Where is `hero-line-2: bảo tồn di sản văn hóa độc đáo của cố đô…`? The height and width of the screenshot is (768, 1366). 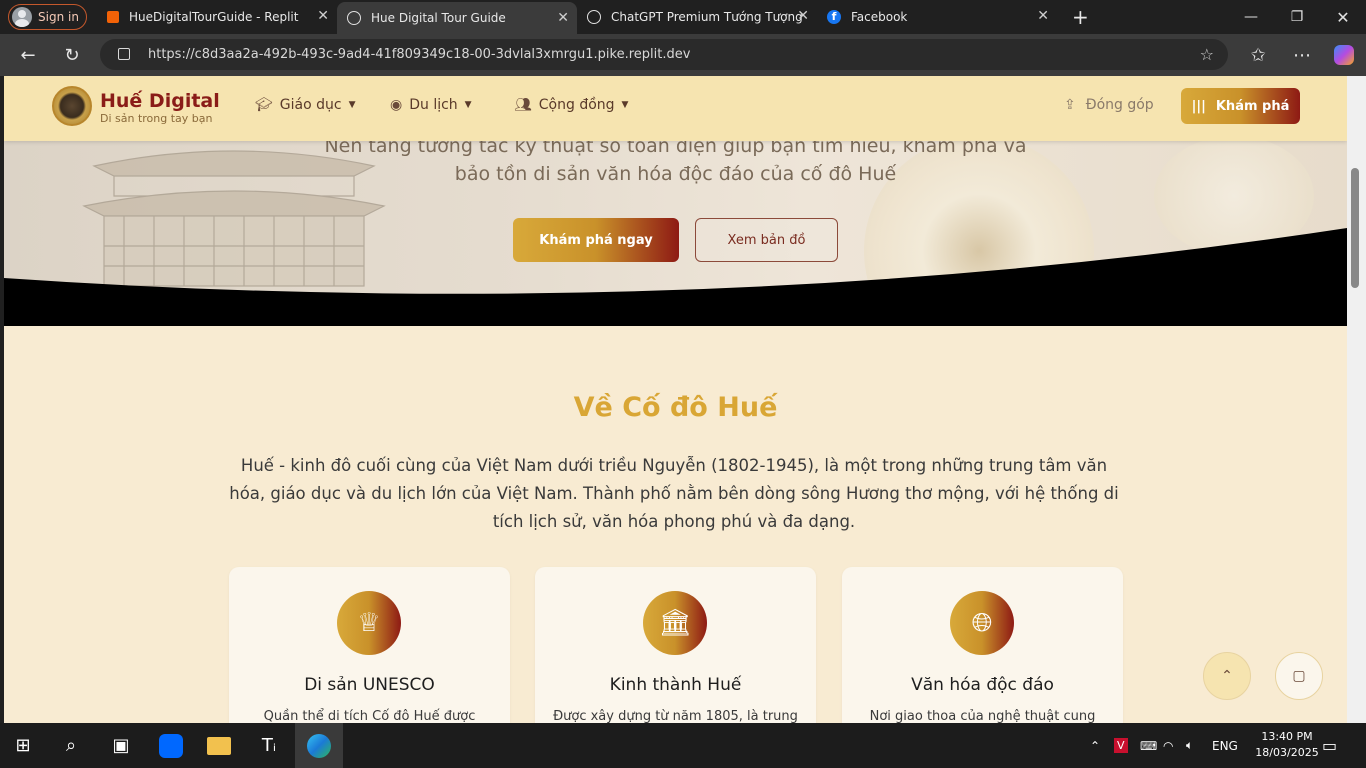
hero-line-2: bảo tồn di sản văn hóa độc đáo của cố đô… is located at coordinates (675, 174).